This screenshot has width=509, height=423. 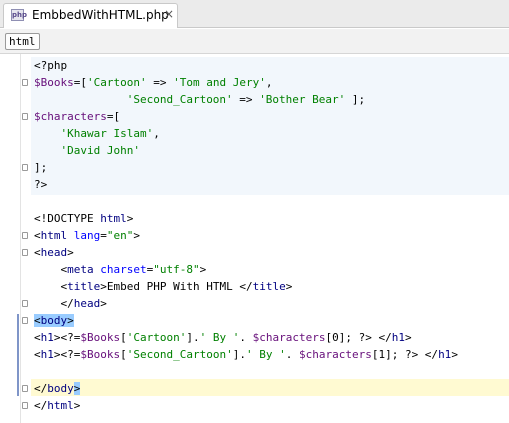 What do you see at coordinates (254, 41) in the screenshot?
I see `breadcrumb-bar: html` at bounding box center [254, 41].